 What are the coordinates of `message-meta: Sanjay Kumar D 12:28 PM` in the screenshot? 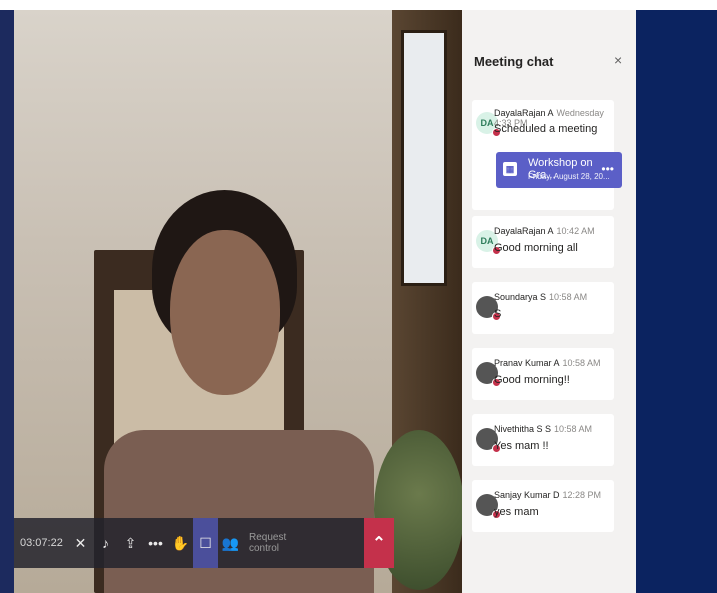 It's located at (547, 495).